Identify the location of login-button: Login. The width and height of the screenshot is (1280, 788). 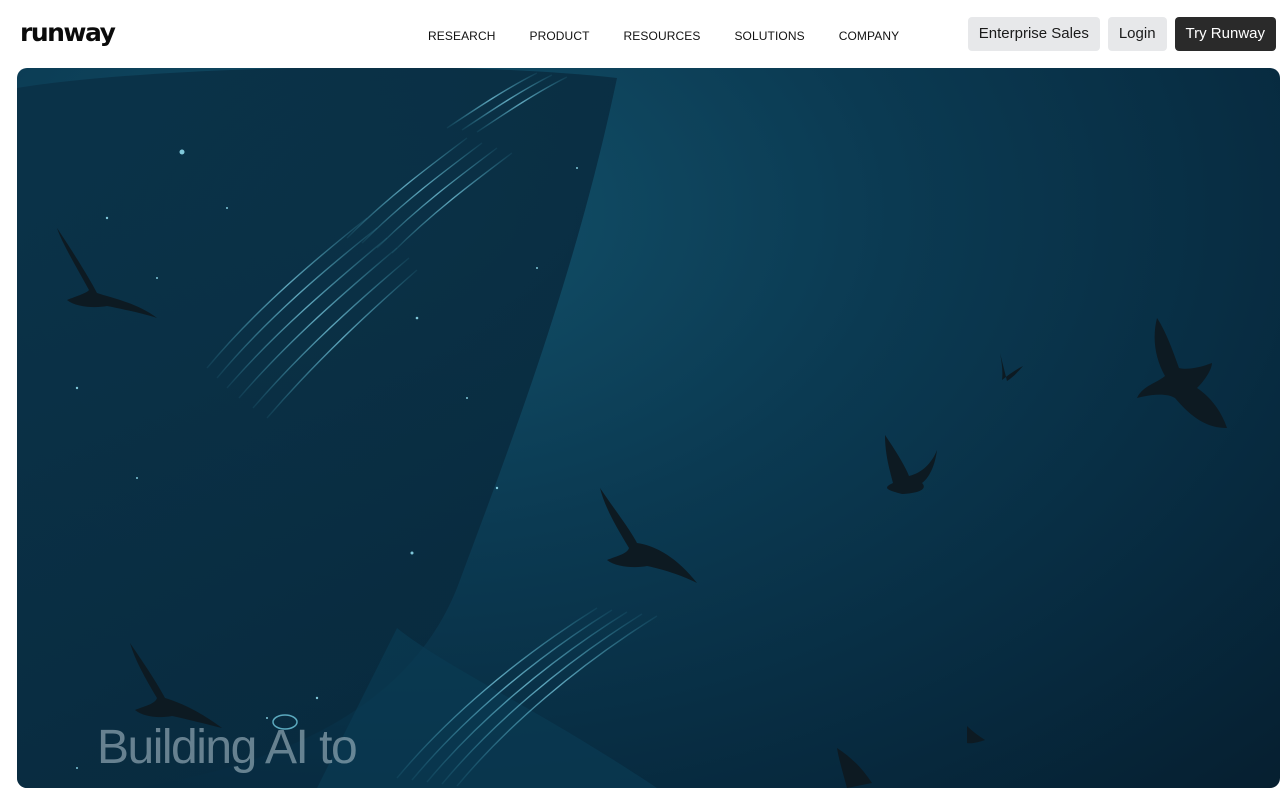
(1137, 34).